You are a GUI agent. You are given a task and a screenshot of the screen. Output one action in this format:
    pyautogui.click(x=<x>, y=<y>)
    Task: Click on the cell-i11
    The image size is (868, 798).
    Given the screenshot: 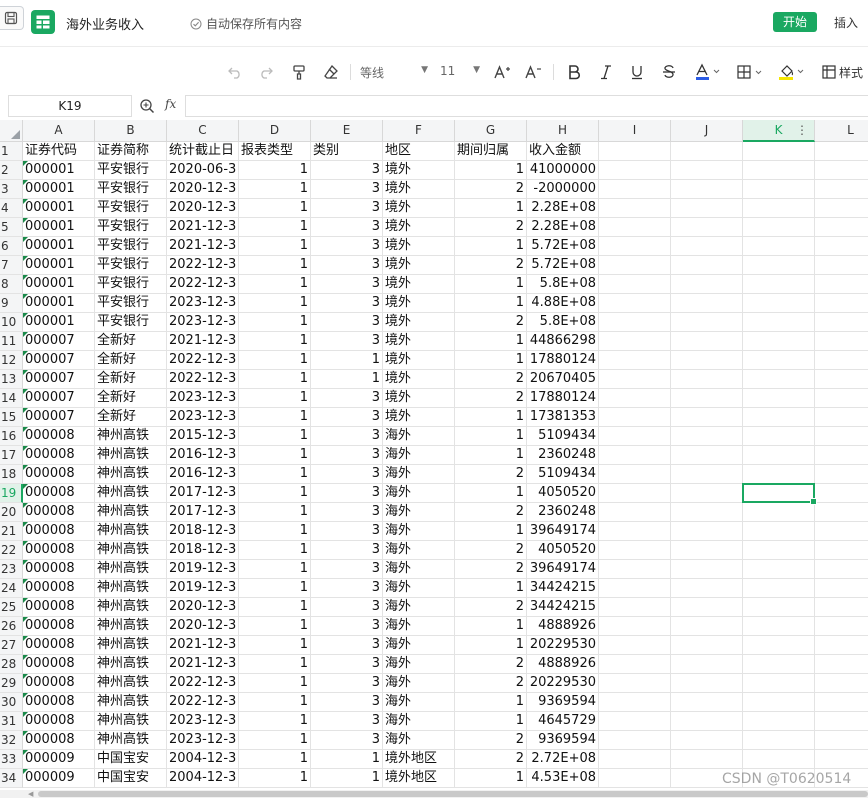 What is the action you would take?
    pyautogui.click(x=635, y=341)
    